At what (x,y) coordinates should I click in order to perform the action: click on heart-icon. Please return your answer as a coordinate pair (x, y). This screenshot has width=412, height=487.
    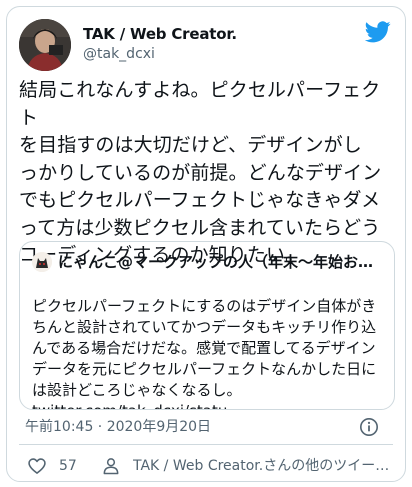
    Looking at the image, I should click on (37, 466).